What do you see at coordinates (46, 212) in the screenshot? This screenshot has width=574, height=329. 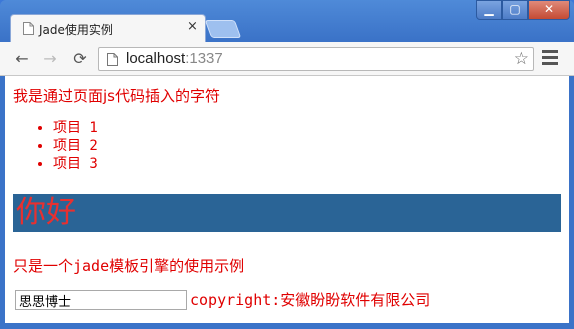 I see `greeting-heading: 你好` at bounding box center [46, 212].